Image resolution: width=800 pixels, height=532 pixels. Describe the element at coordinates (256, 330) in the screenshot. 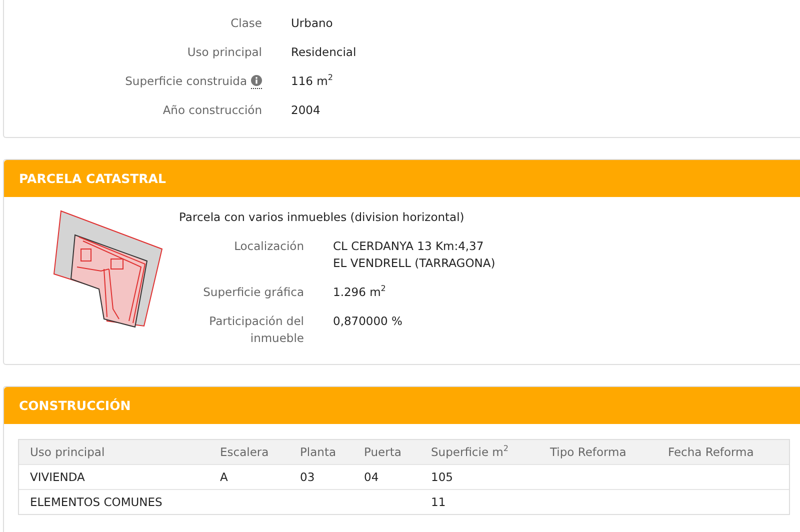

I see `field-label: Participación del inmueble` at that location.